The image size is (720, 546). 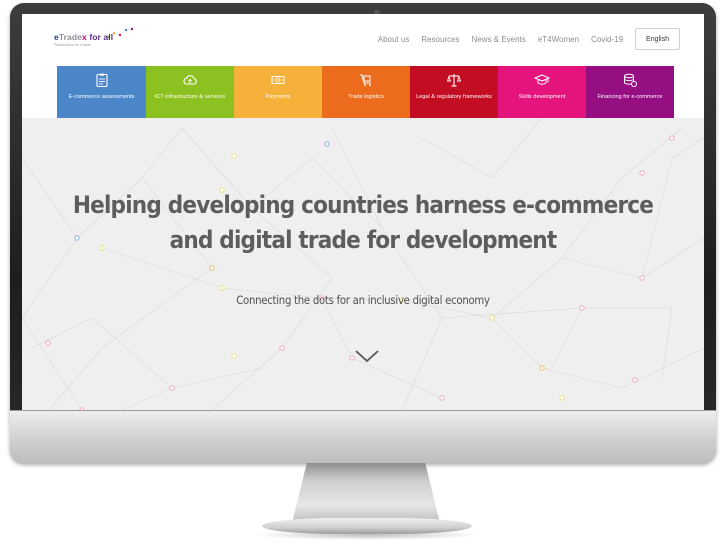 What do you see at coordinates (630, 97) in the screenshot?
I see `tile-label: Financing for e-commerce` at bounding box center [630, 97].